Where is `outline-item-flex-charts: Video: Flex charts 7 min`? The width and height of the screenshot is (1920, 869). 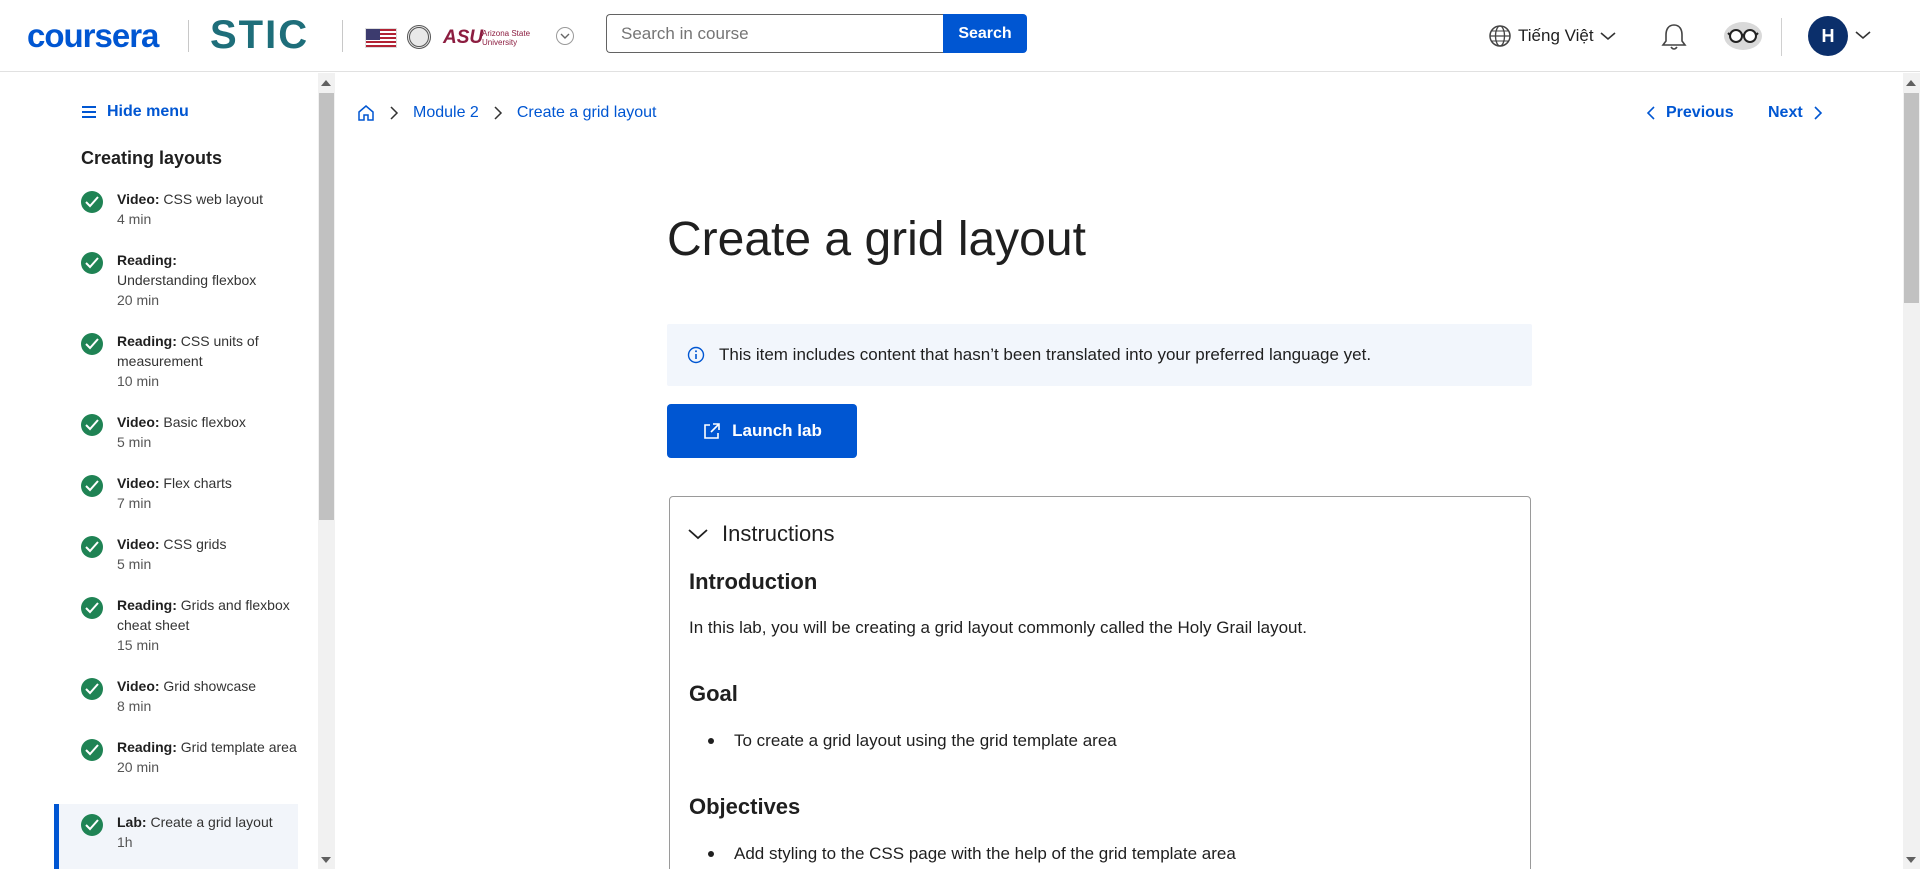 outline-item-flex-charts: Video: Flex charts 7 min is located at coordinates (176, 493).